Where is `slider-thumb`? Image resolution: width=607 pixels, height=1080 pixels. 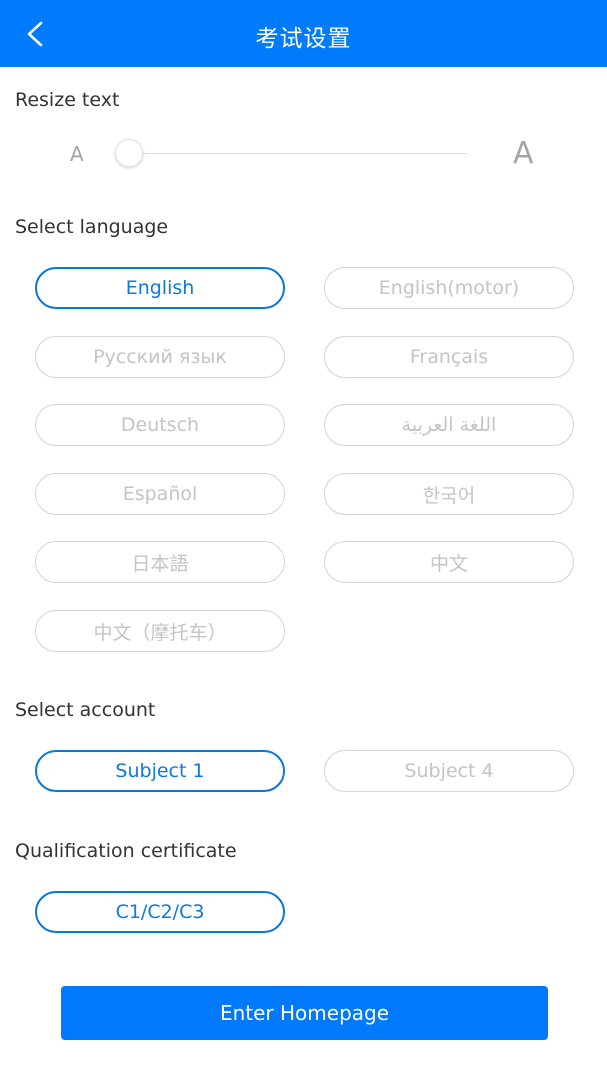 slider-thumb is located at coordinates (129, 153).